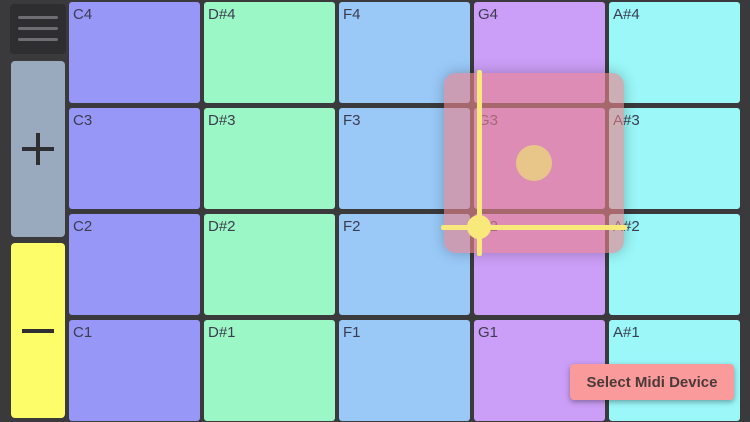 The image size is (750, 422). I want to click on pad-label: G4, so click(488, 14).